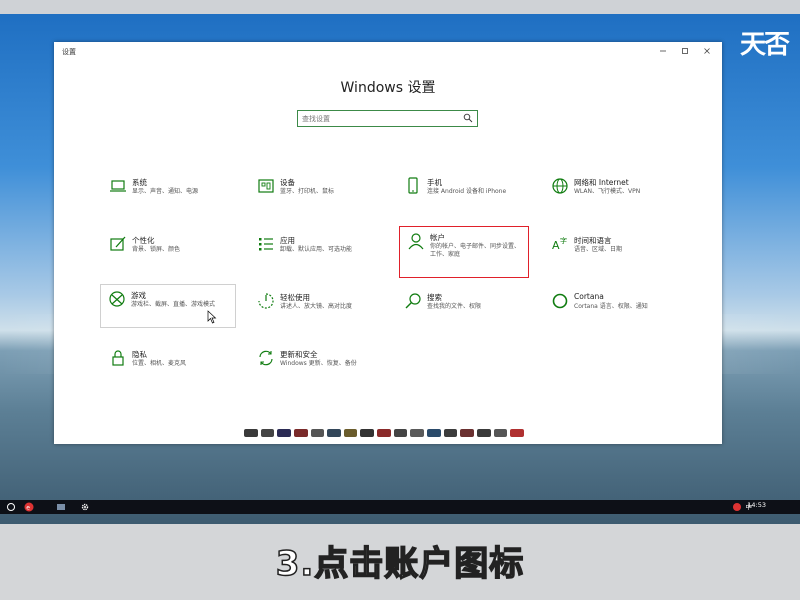 The image size is (800, 600). I want to click on tutorial-caption: 3.点击账户图标, so click(400, 564).